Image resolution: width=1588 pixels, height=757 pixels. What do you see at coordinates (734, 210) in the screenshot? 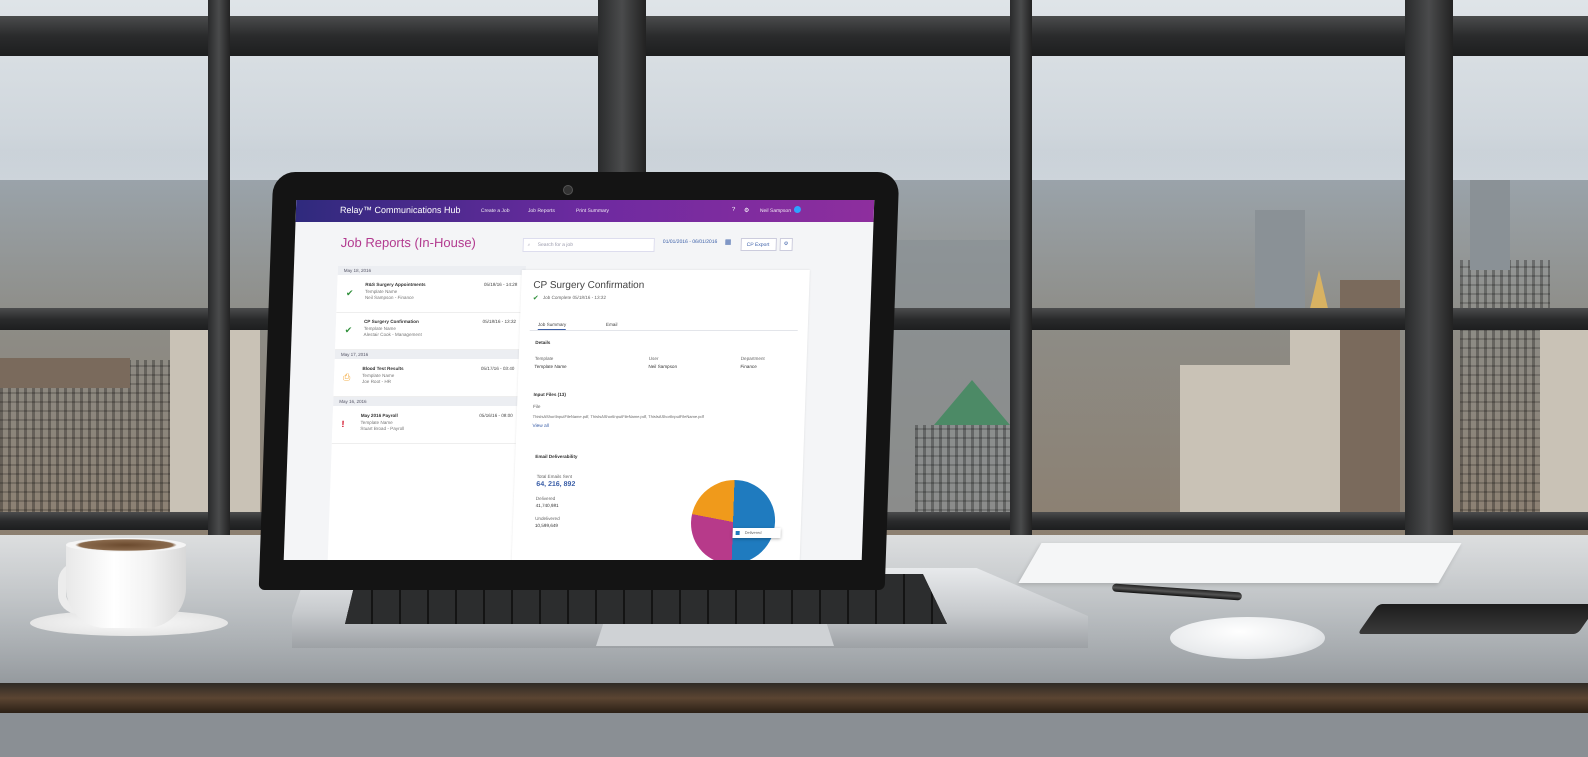
I see `question-icon: ?` at bounding box center [734, 210].